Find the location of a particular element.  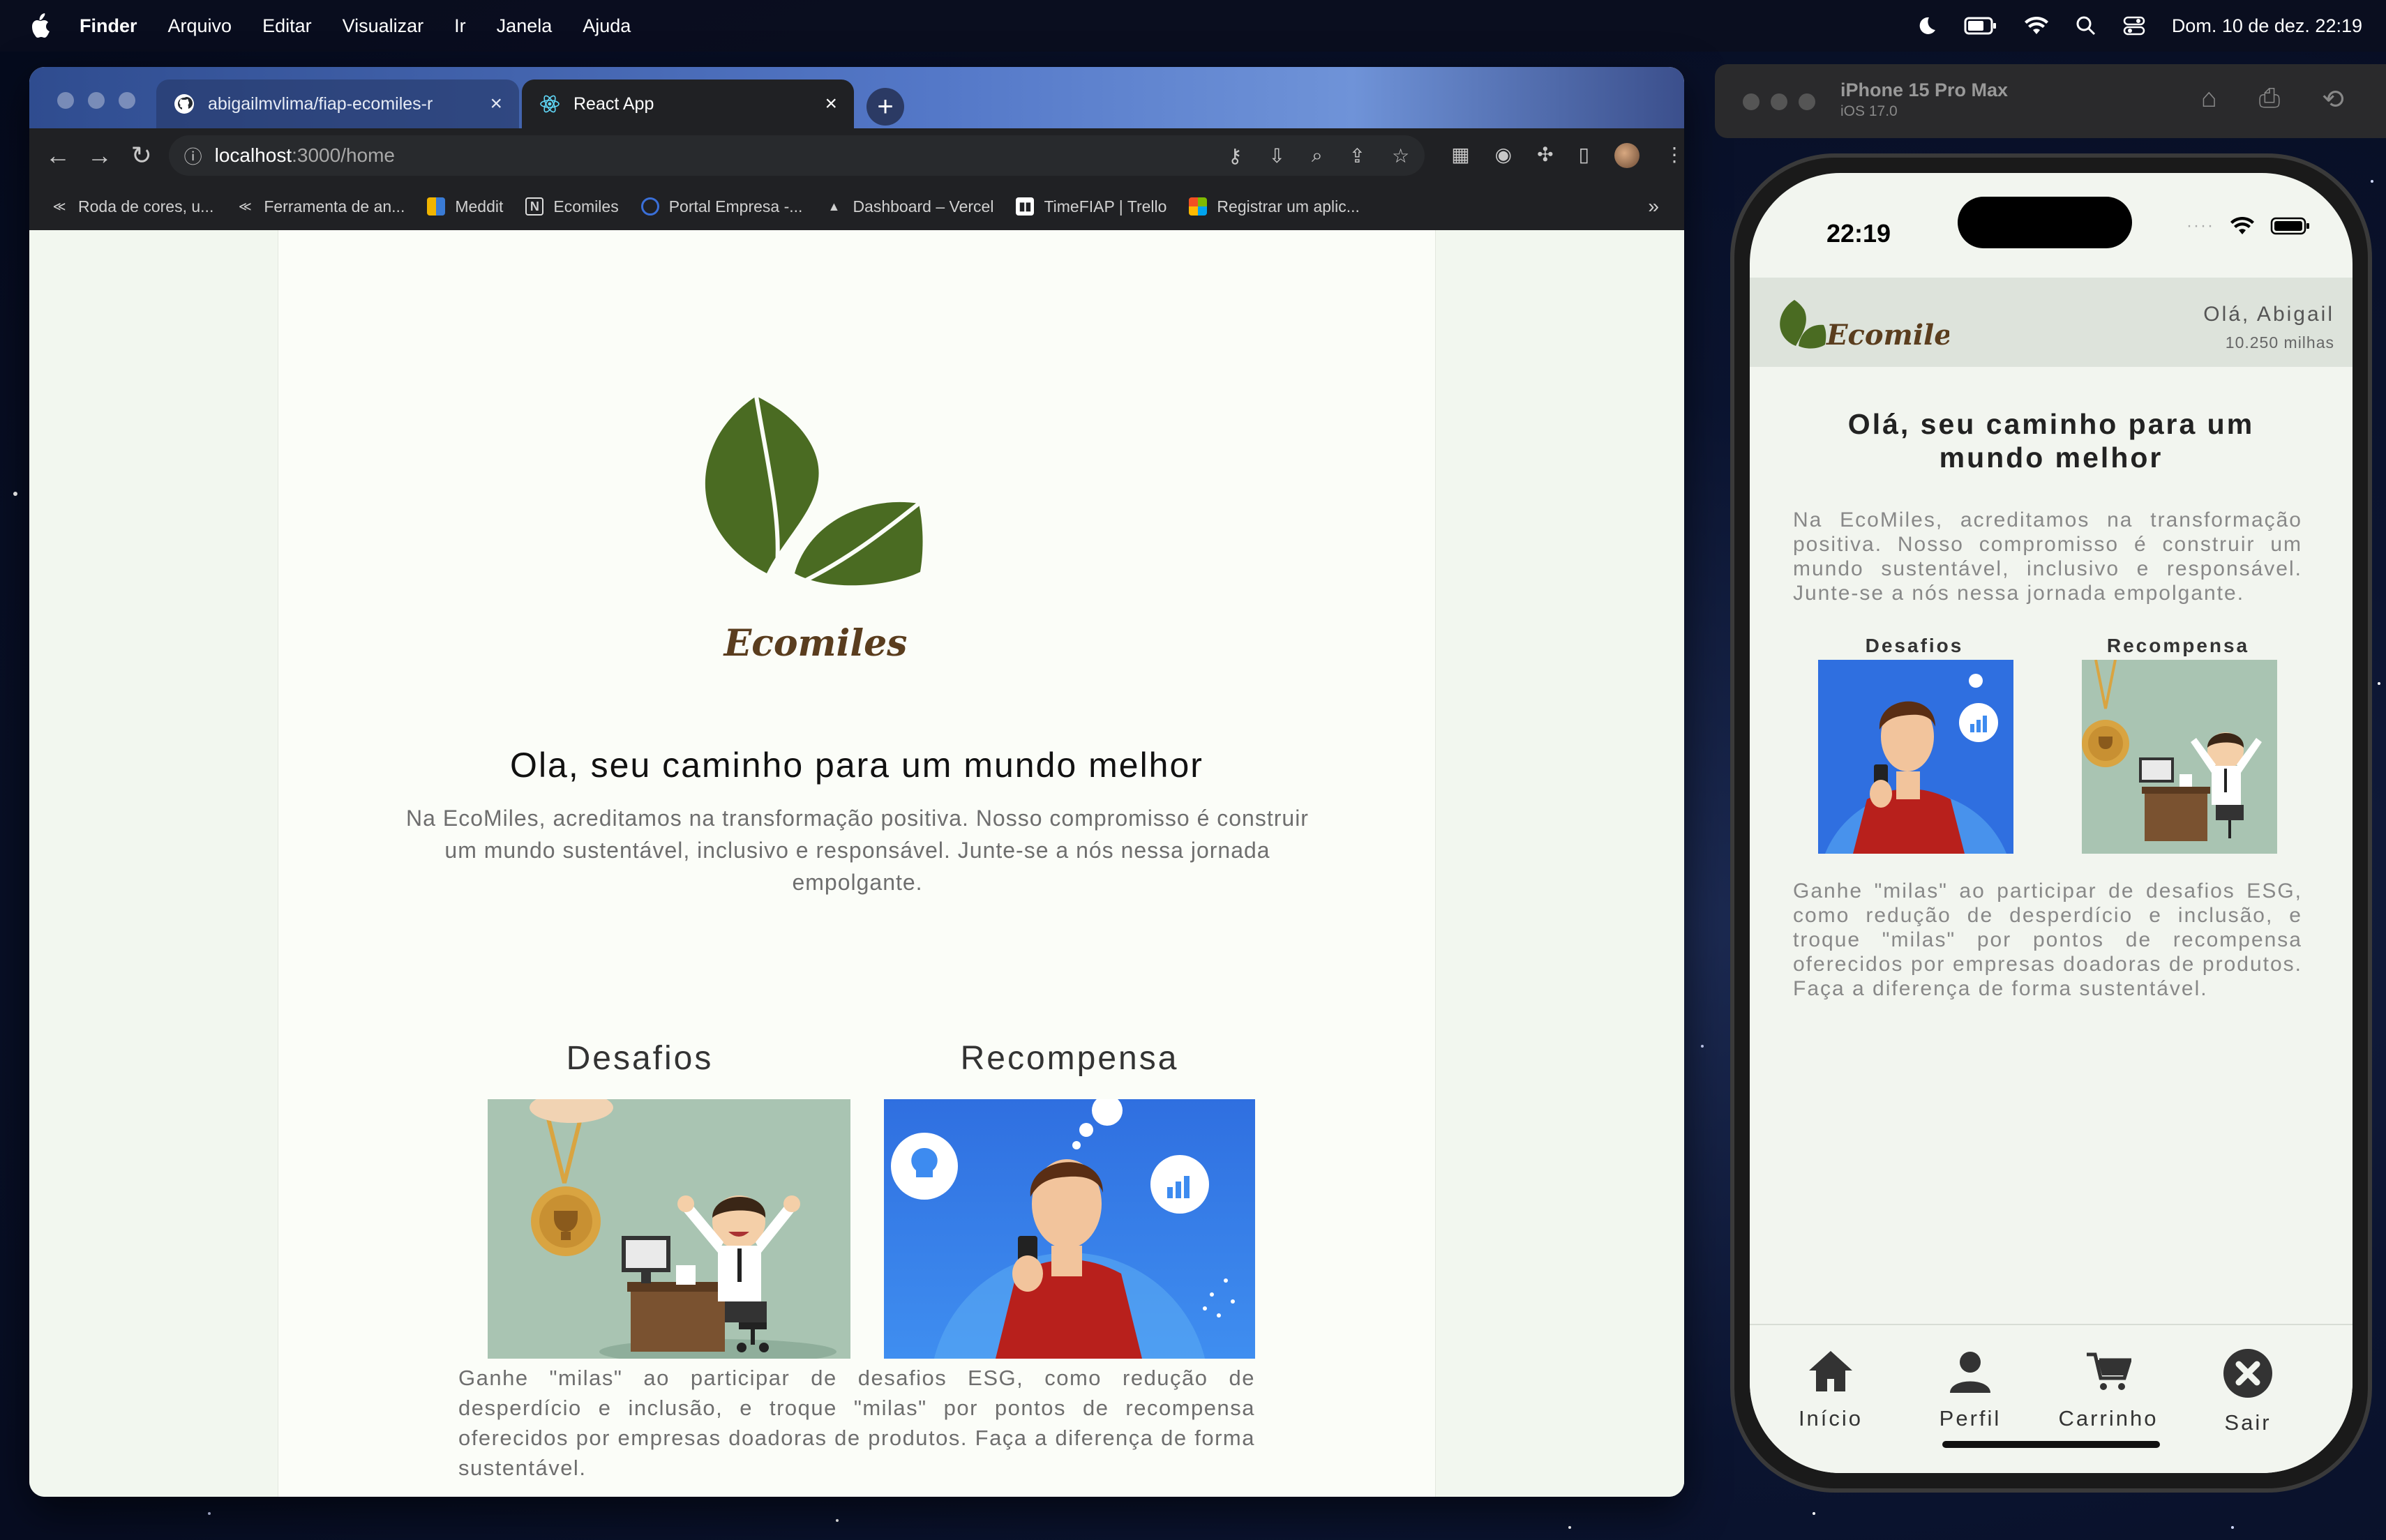

status-time: 22:19 is located at coordinates (1858, 233).